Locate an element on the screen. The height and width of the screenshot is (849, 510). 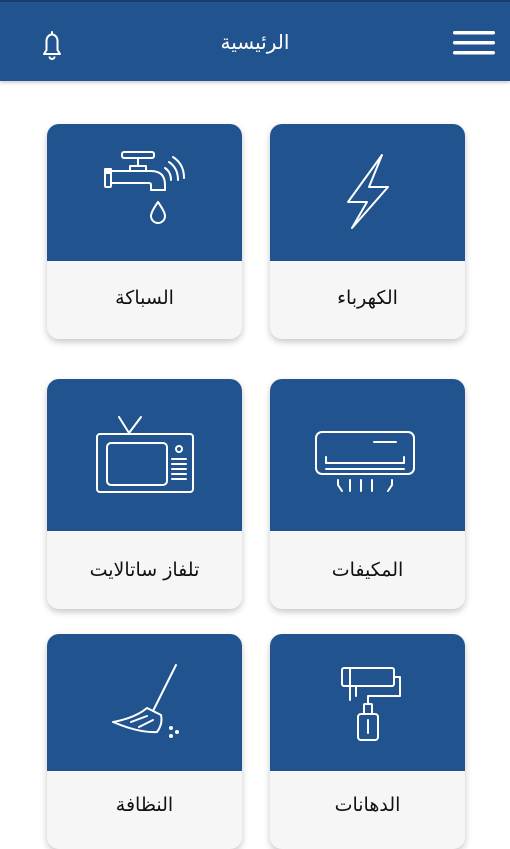
service-label: تلفاز ساتالايت is located at coordinates (144, 570).